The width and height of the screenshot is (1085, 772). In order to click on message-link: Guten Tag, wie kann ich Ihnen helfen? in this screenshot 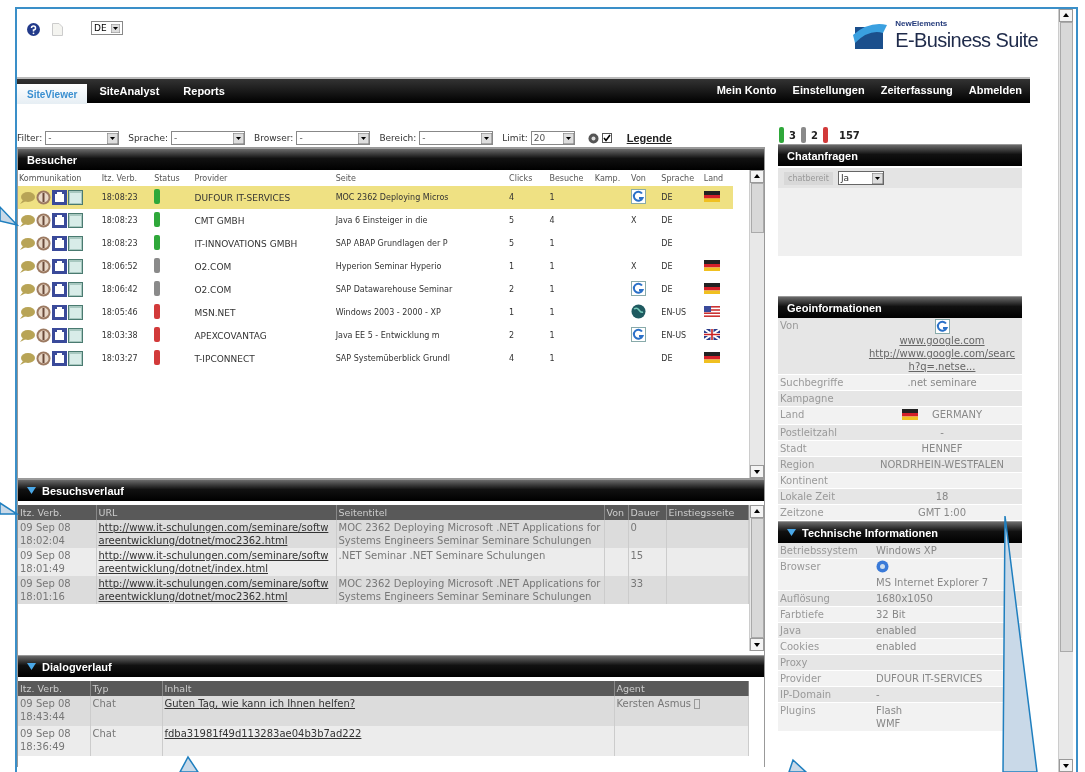, I will do `click(260, 703)`.